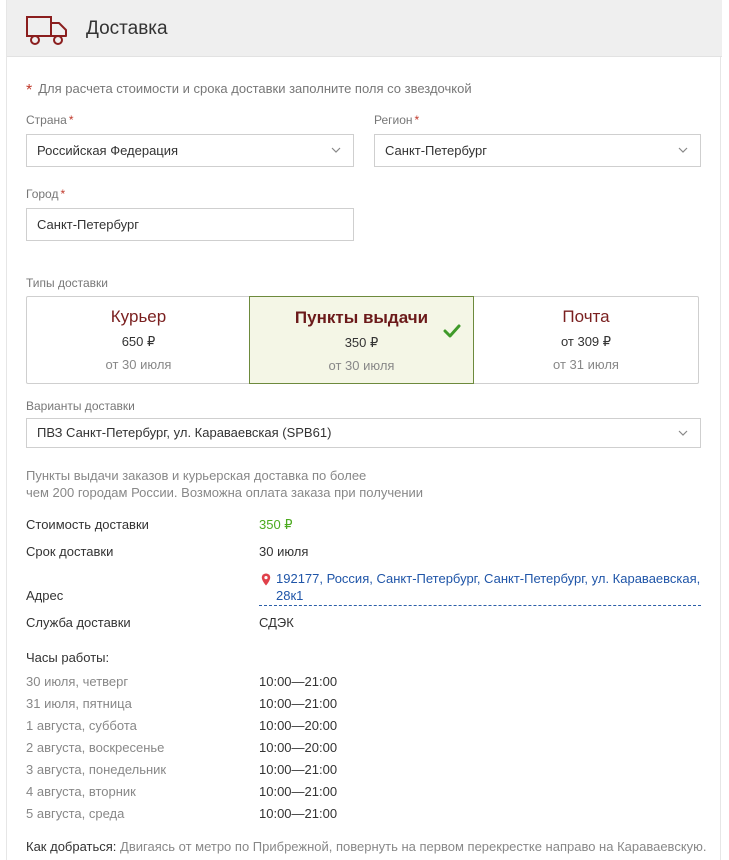 The image size is (729, 860). Describe the element at coordinates (68, 657) in the screenshot. I see `hours-title: Часы работы:` at that location.